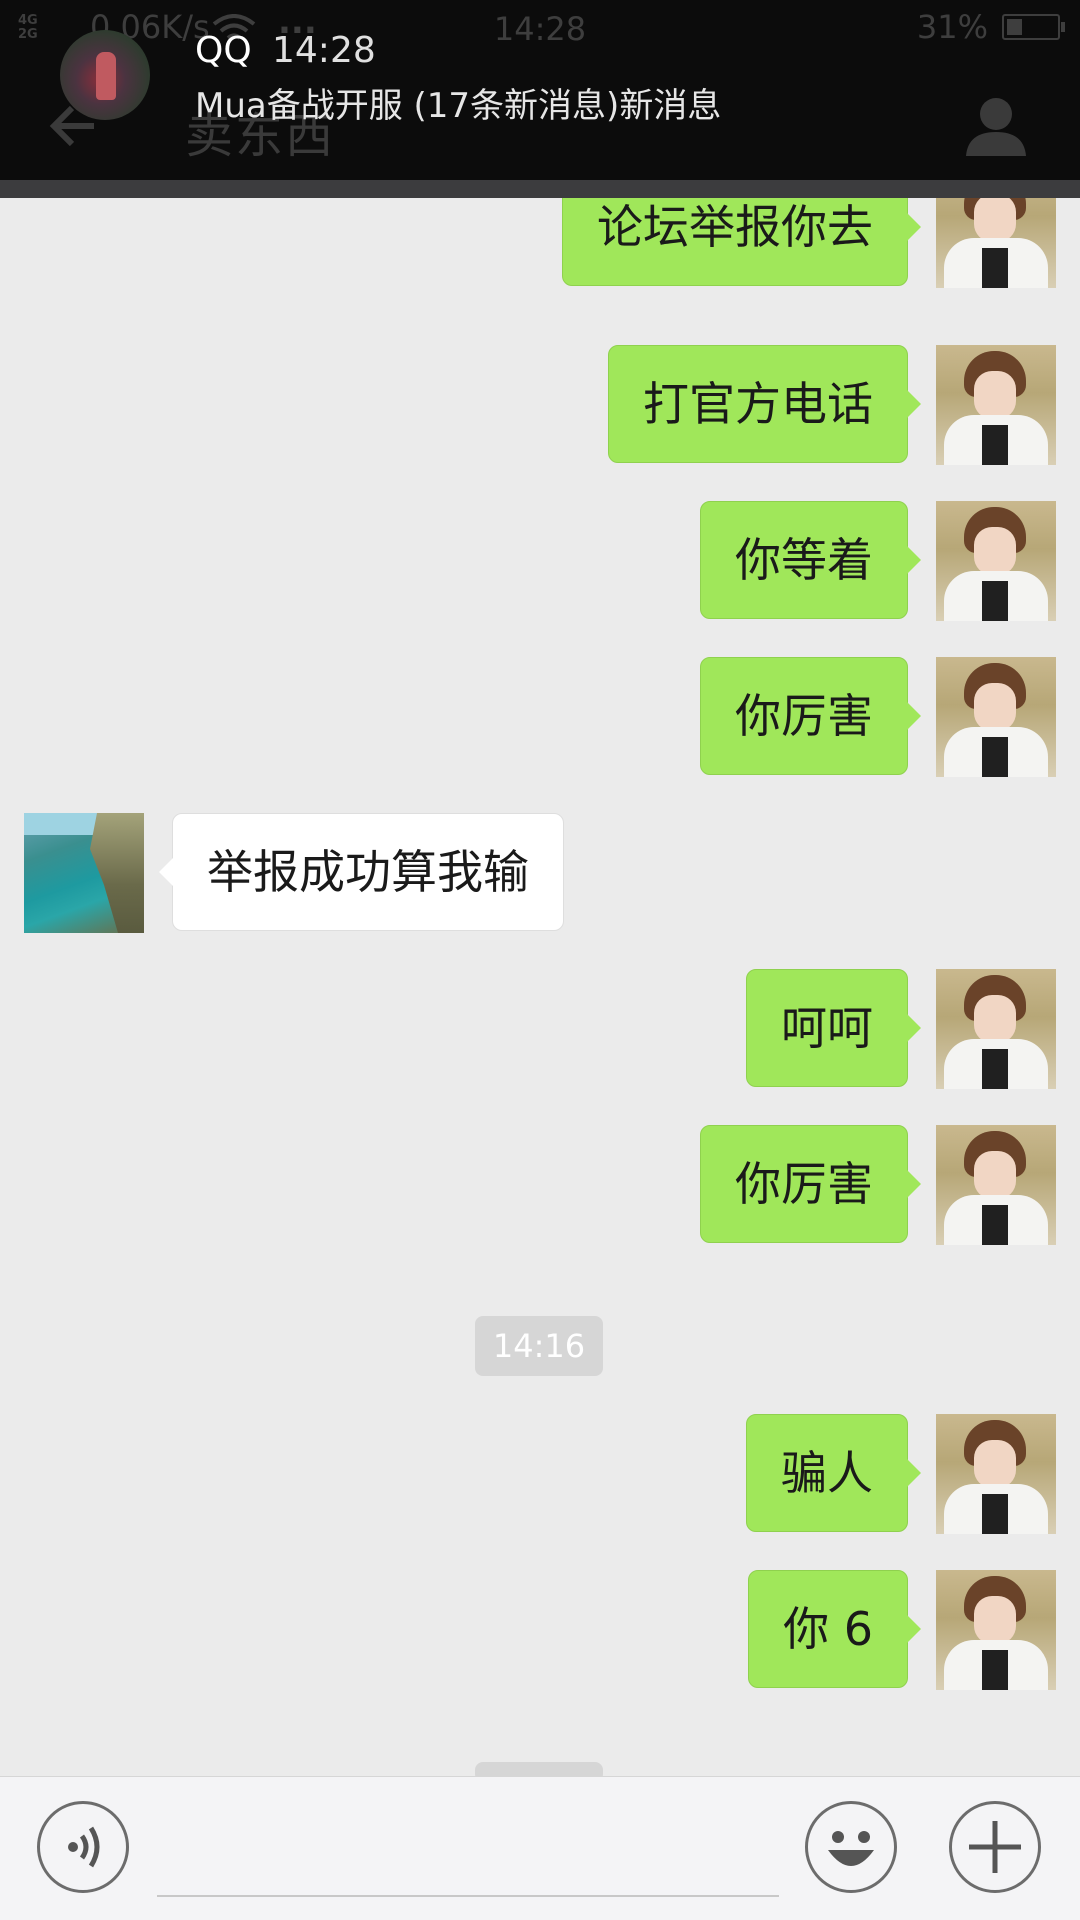 Image resolution: width=1080 pixels, height=1920 pixels. I want to click on message-bubble-sent: 打官方电话, so click(764, 404).